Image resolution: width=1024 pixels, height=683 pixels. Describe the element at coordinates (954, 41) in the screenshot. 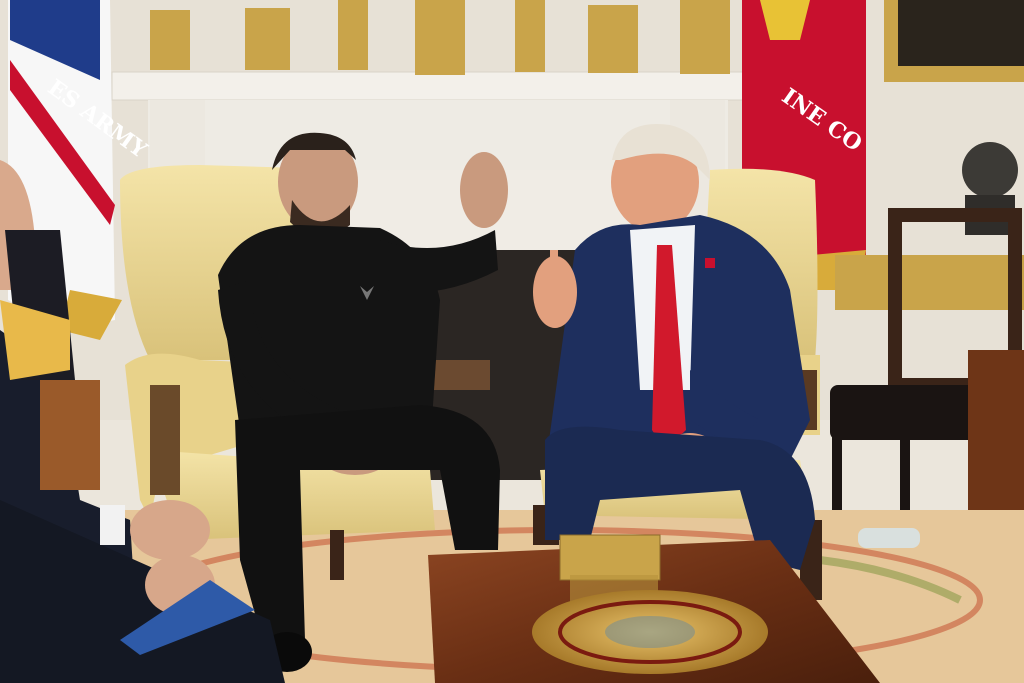

I see `painting-frame` at that location.